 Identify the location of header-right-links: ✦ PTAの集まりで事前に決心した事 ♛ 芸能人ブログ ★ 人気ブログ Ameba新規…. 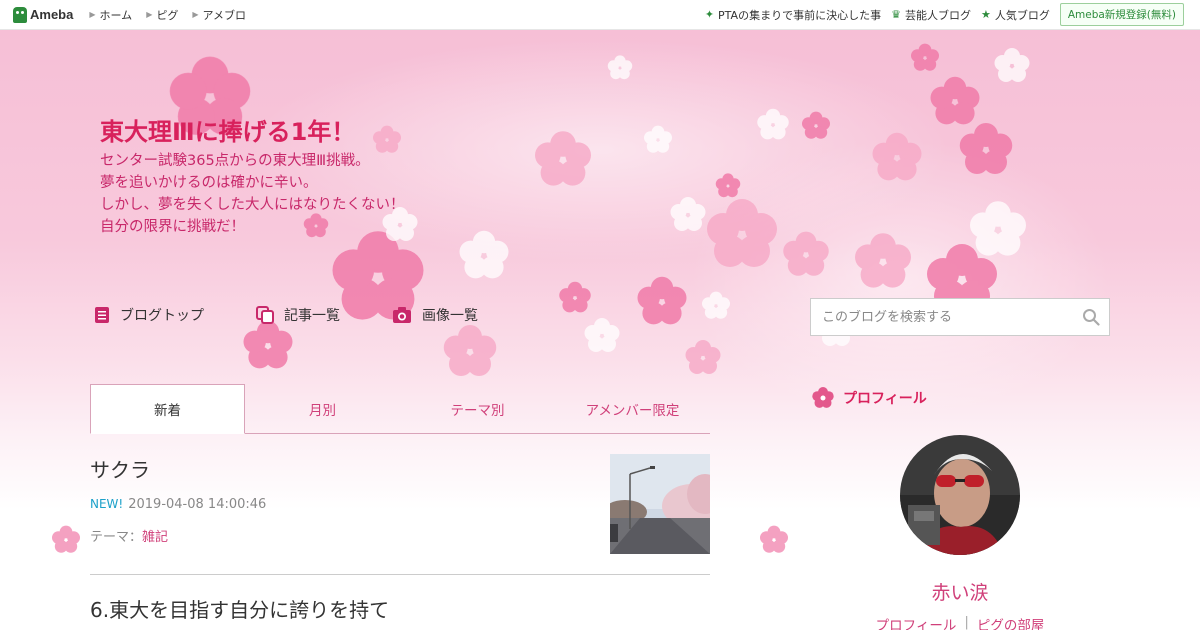
(952, 14).